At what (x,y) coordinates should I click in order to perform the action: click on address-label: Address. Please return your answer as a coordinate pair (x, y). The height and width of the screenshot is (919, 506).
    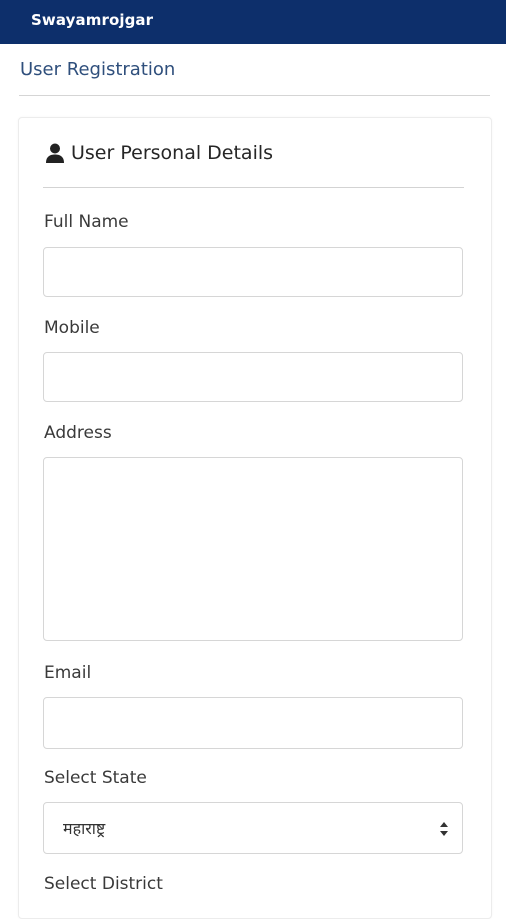
    Looking at the image, I should click on (78, 433).